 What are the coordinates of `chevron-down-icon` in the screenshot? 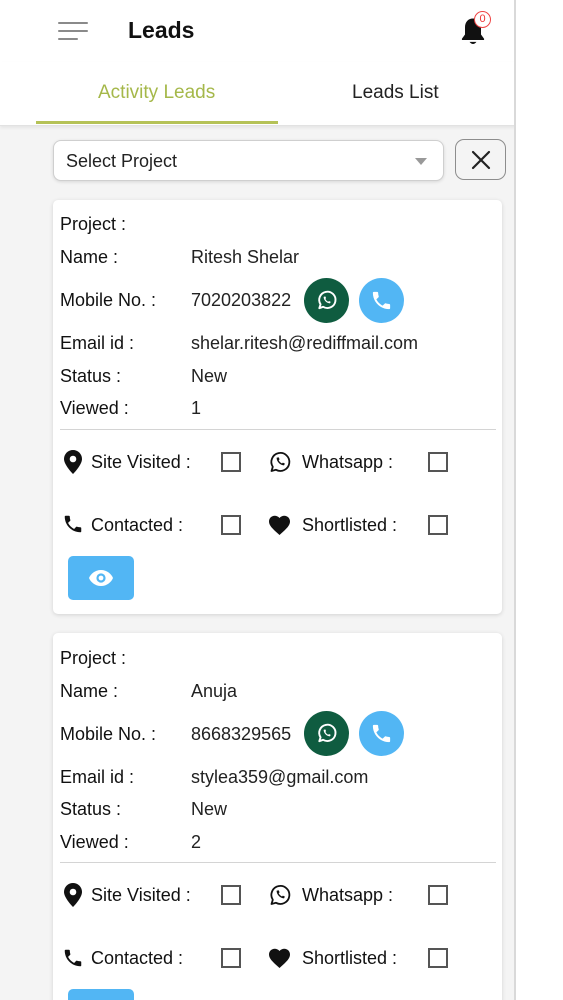 It's located at (421, 161).